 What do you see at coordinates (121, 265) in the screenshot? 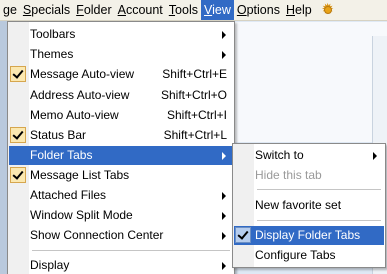
I see `menu-item-display: Display` at bounding box center [121, 265].